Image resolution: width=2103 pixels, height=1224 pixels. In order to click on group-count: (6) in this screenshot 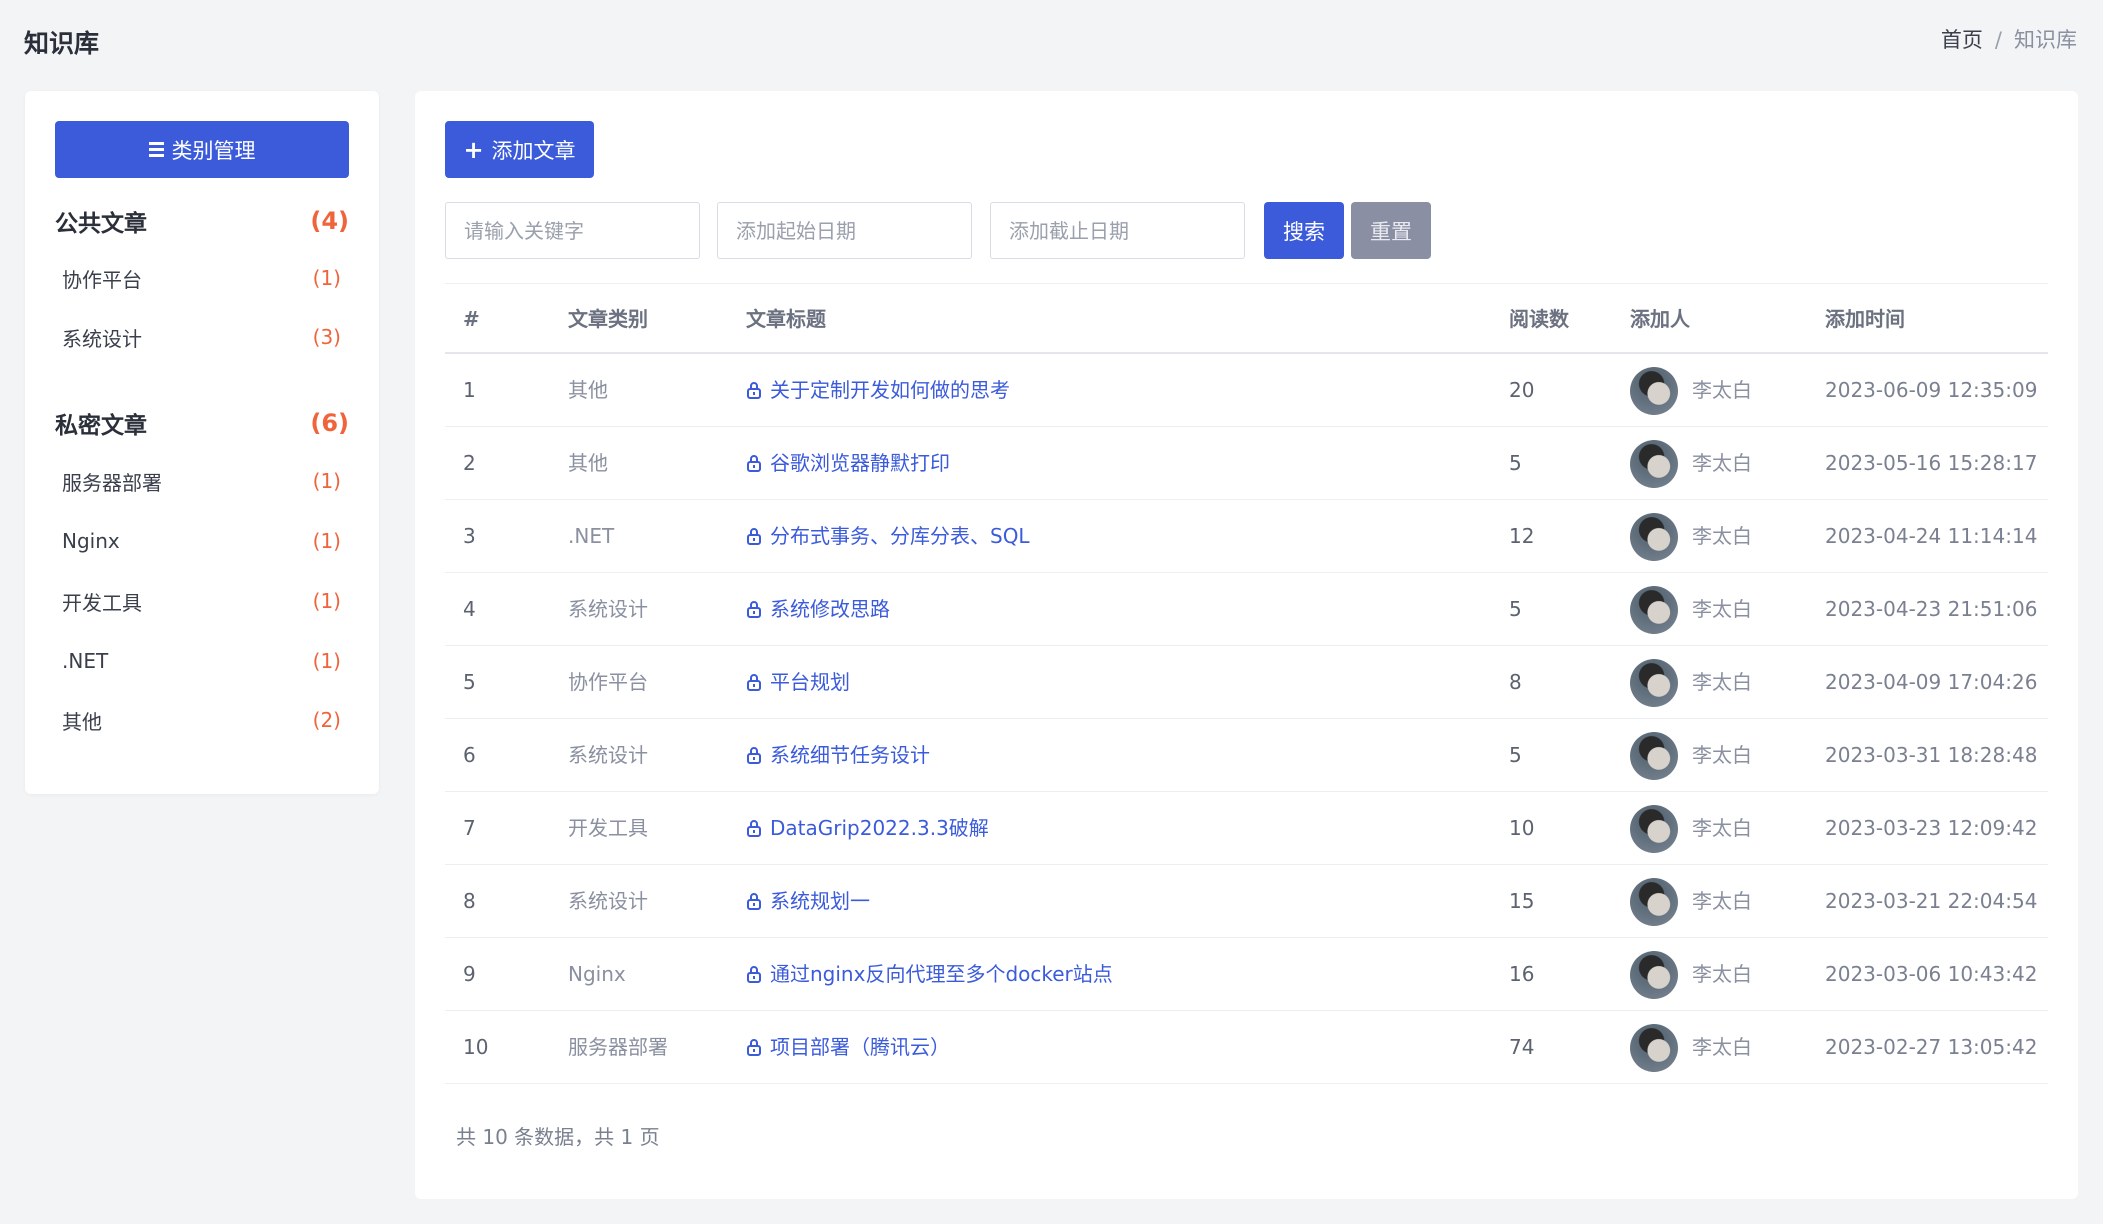, I will do `click(329, 423)`.